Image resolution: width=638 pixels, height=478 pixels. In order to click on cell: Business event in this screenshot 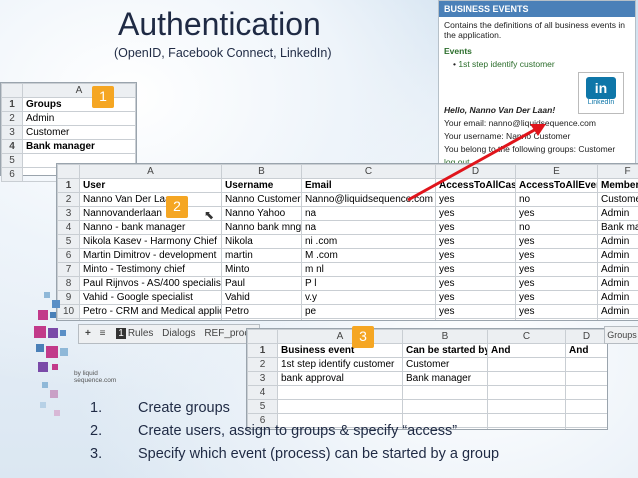, I will do `click(340, 350)`.